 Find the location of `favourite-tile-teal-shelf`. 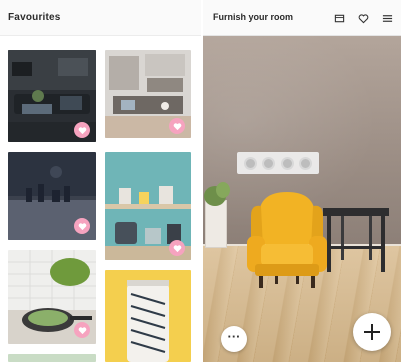

favourite-tile-teal-shelf is located at coordinates (148, 206).